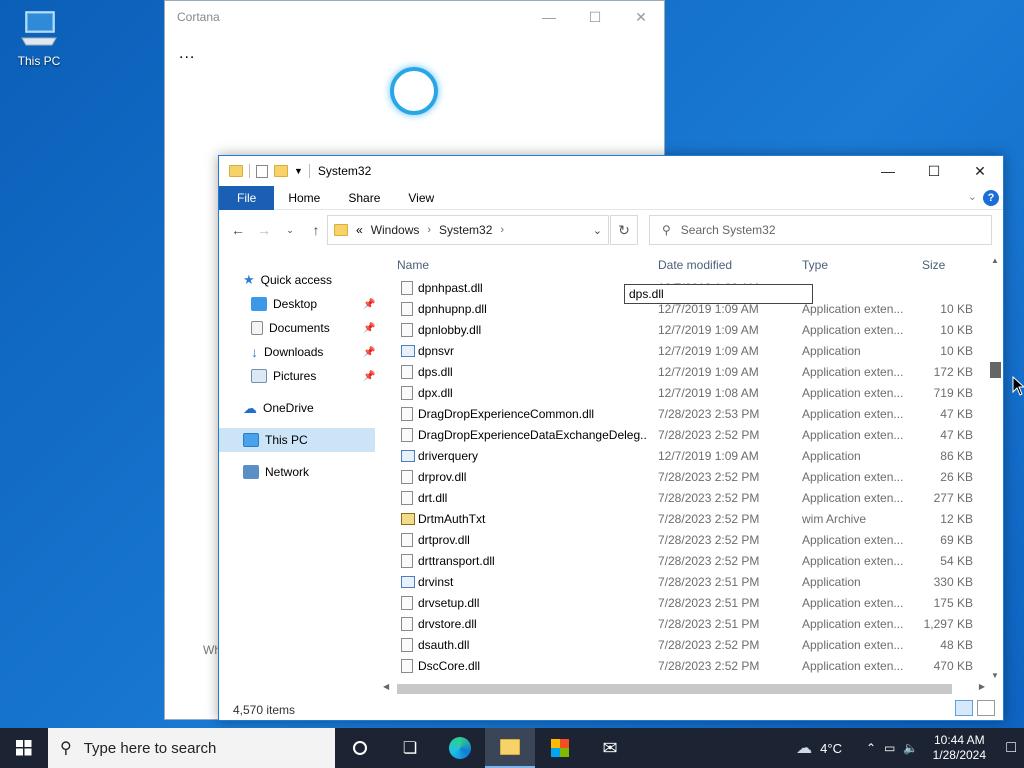 The height and width of the screenshot is (768, 1024). Describe the element at coordinates (953, 497) in the screenshot. I see `file-size: 277 KB` at that location.